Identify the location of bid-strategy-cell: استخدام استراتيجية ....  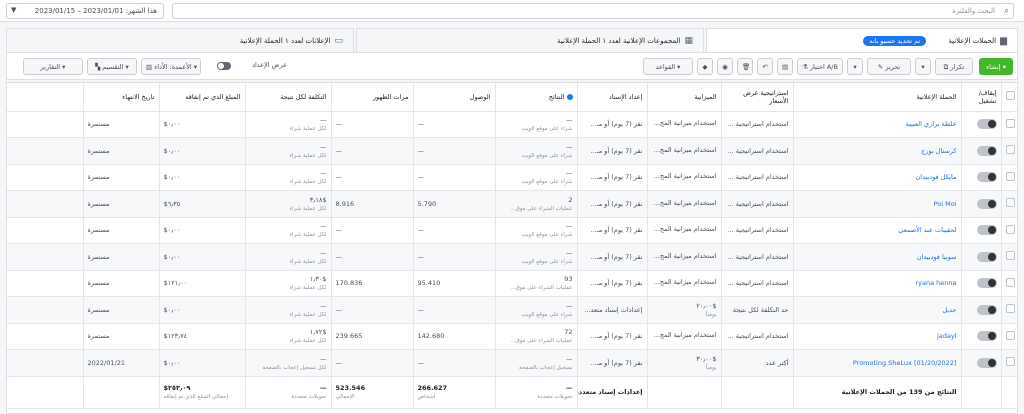
(757, 124).